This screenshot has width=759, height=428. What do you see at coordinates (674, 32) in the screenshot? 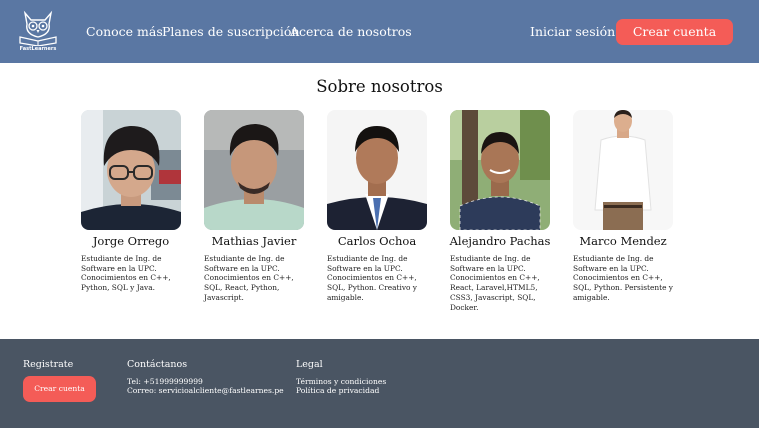
I see `signup-button: Crear cuenta` at bounding box center [674, 32].